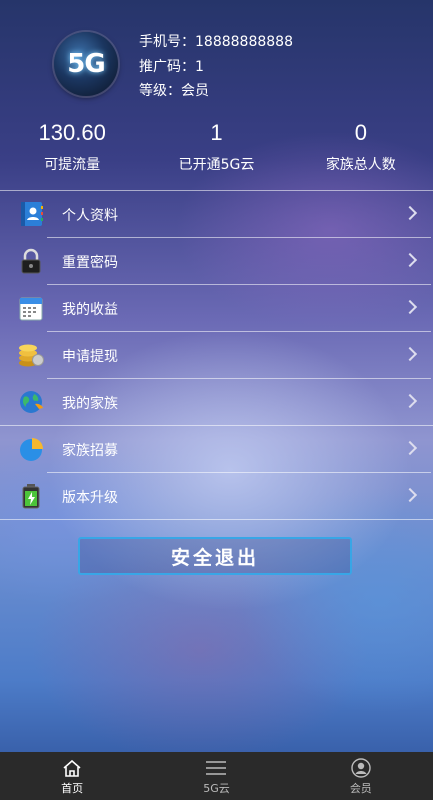 This screenshot has width=433, height=800. I want to click on globe-icon, so click(31, 402).